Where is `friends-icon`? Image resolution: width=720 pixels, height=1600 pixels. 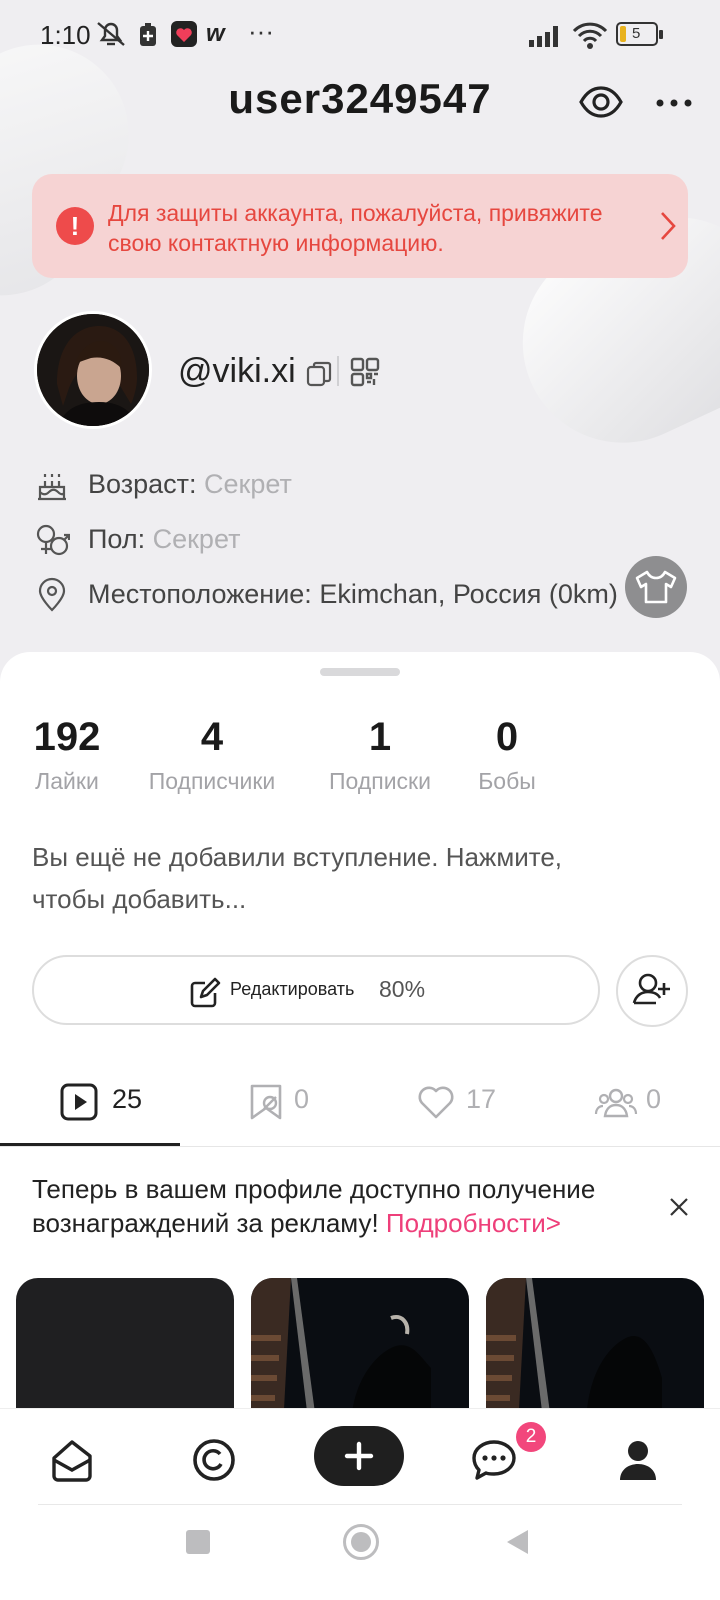 friends-icon is located at coordinates (616, 1103).